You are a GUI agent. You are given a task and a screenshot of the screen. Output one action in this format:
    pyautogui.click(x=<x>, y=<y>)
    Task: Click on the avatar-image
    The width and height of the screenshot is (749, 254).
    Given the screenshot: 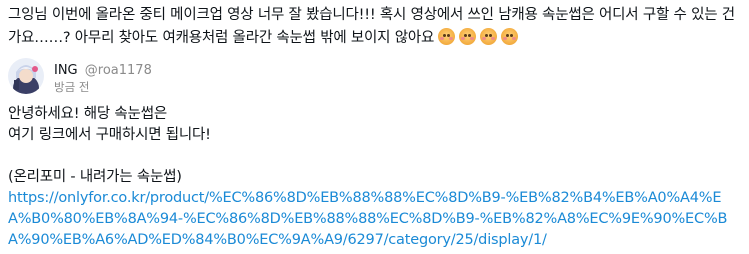 What is the action you would take?
    pyautogui.click(x=26, y=76)
    